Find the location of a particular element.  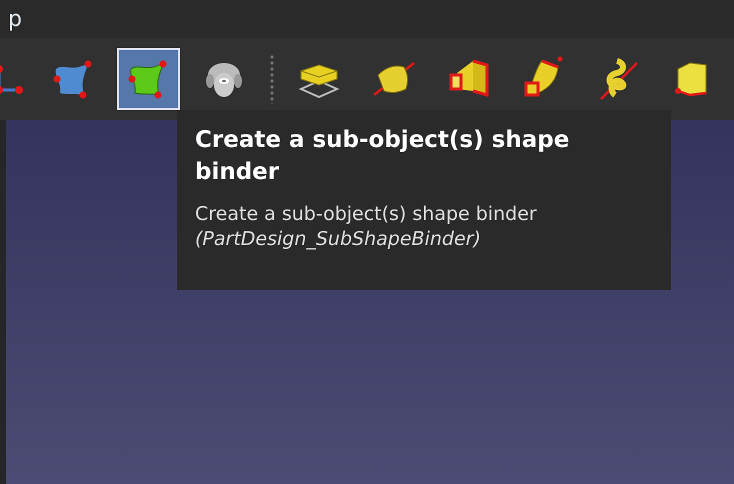

window-title: p is located at coordinates (15, 19).